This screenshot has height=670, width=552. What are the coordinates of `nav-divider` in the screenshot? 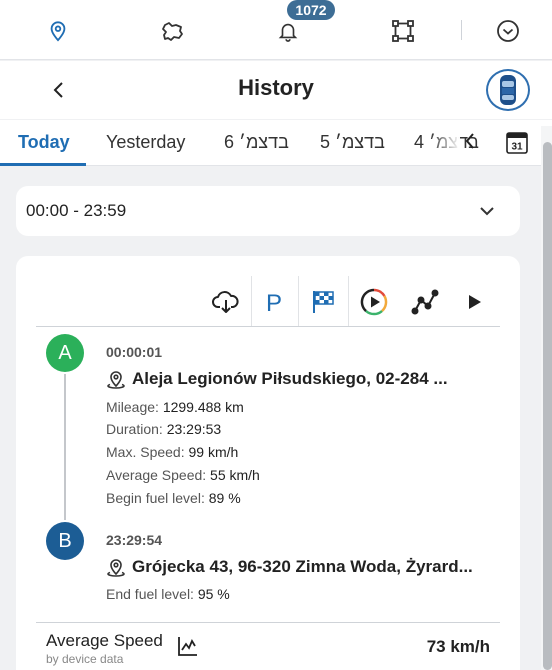 It's located at (461, 30).